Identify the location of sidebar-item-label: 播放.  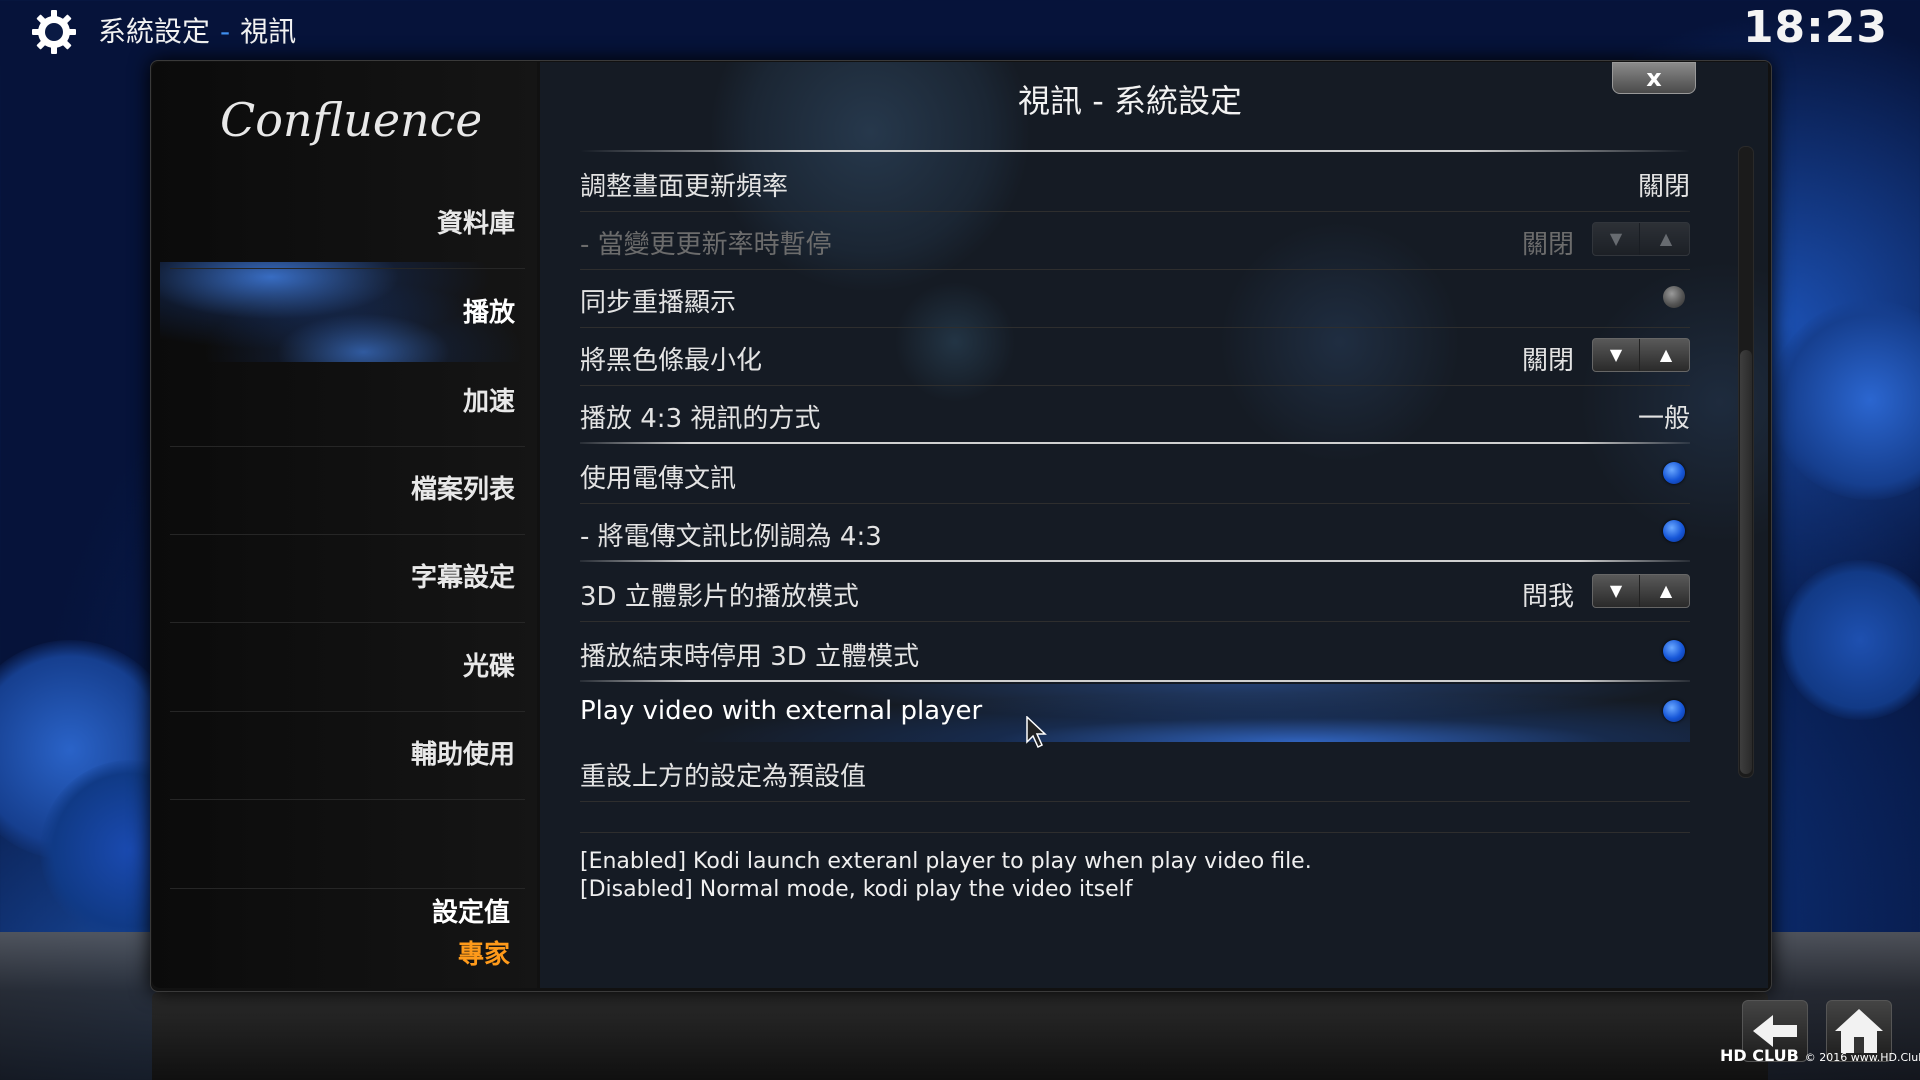
(488, 313).